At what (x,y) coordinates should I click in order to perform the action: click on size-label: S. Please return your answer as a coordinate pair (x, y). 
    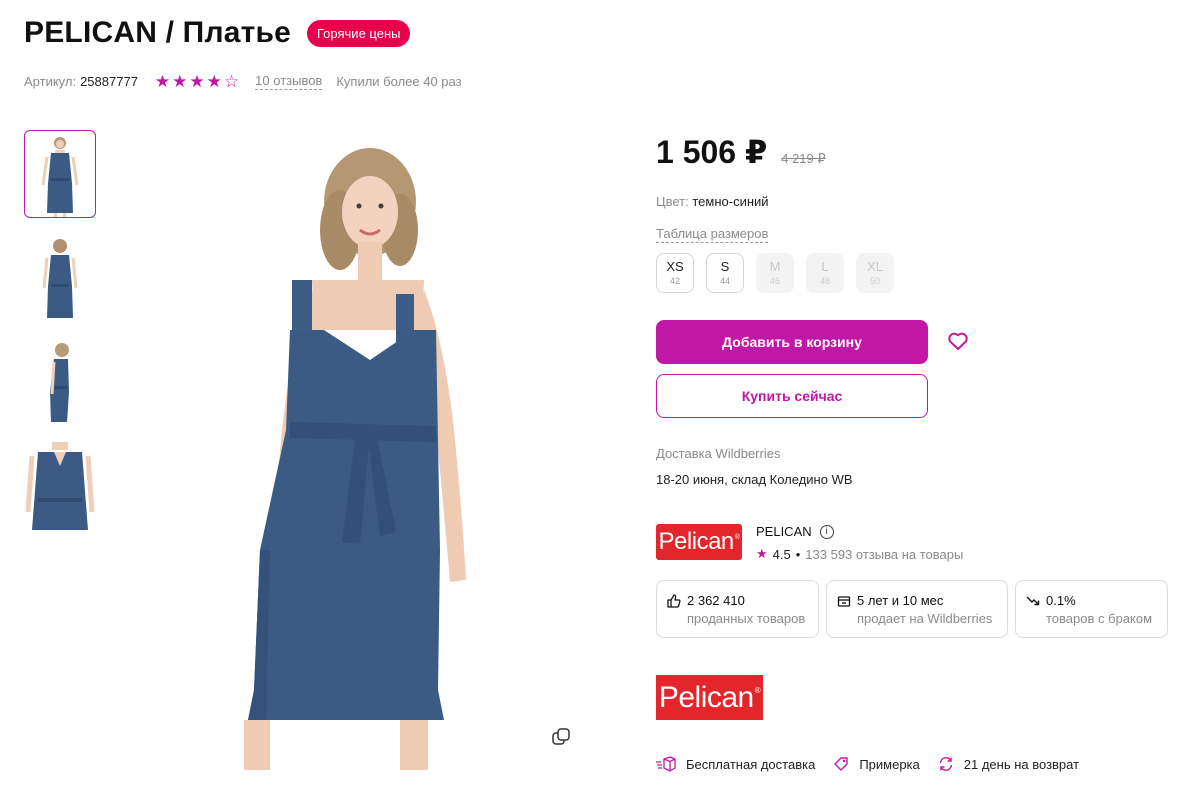
    Looking at the image, I should click on (725, 266).